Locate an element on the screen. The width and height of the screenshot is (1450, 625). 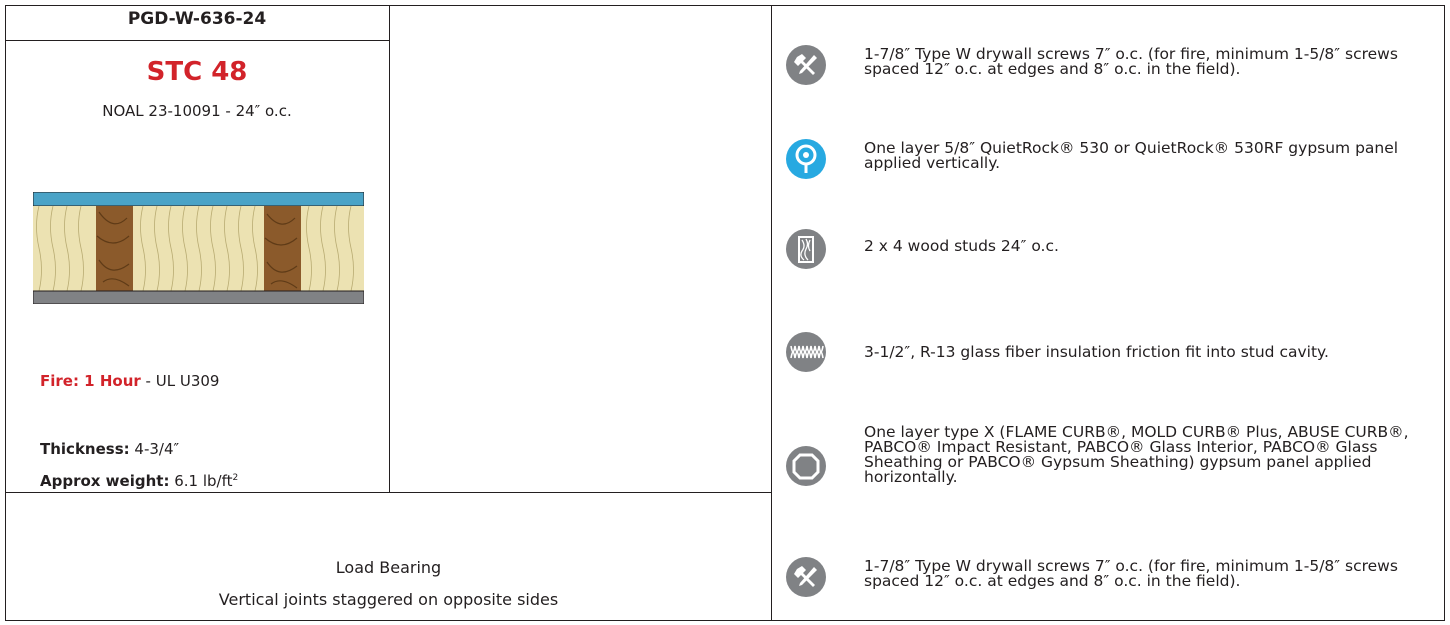
thickness-label: Thickness: is located at coordinates (85, 449).